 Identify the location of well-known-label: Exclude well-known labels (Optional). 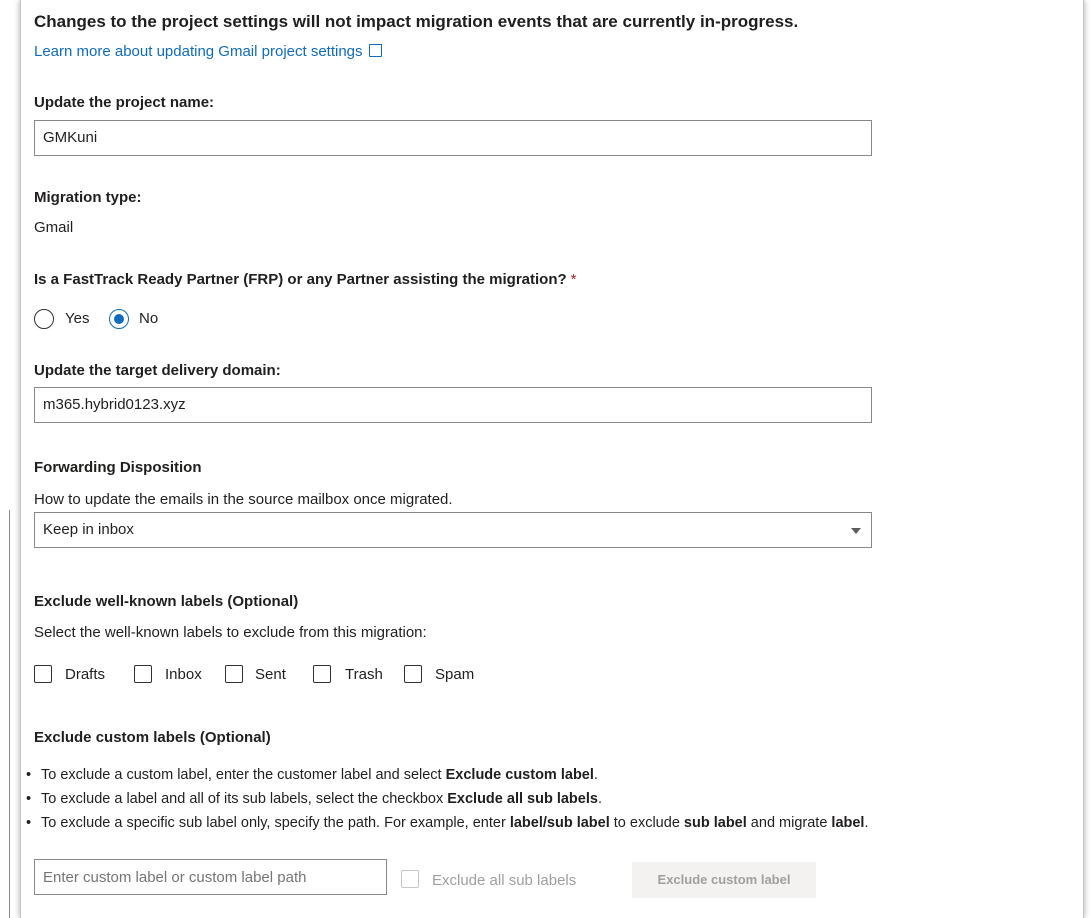
(166, 601).